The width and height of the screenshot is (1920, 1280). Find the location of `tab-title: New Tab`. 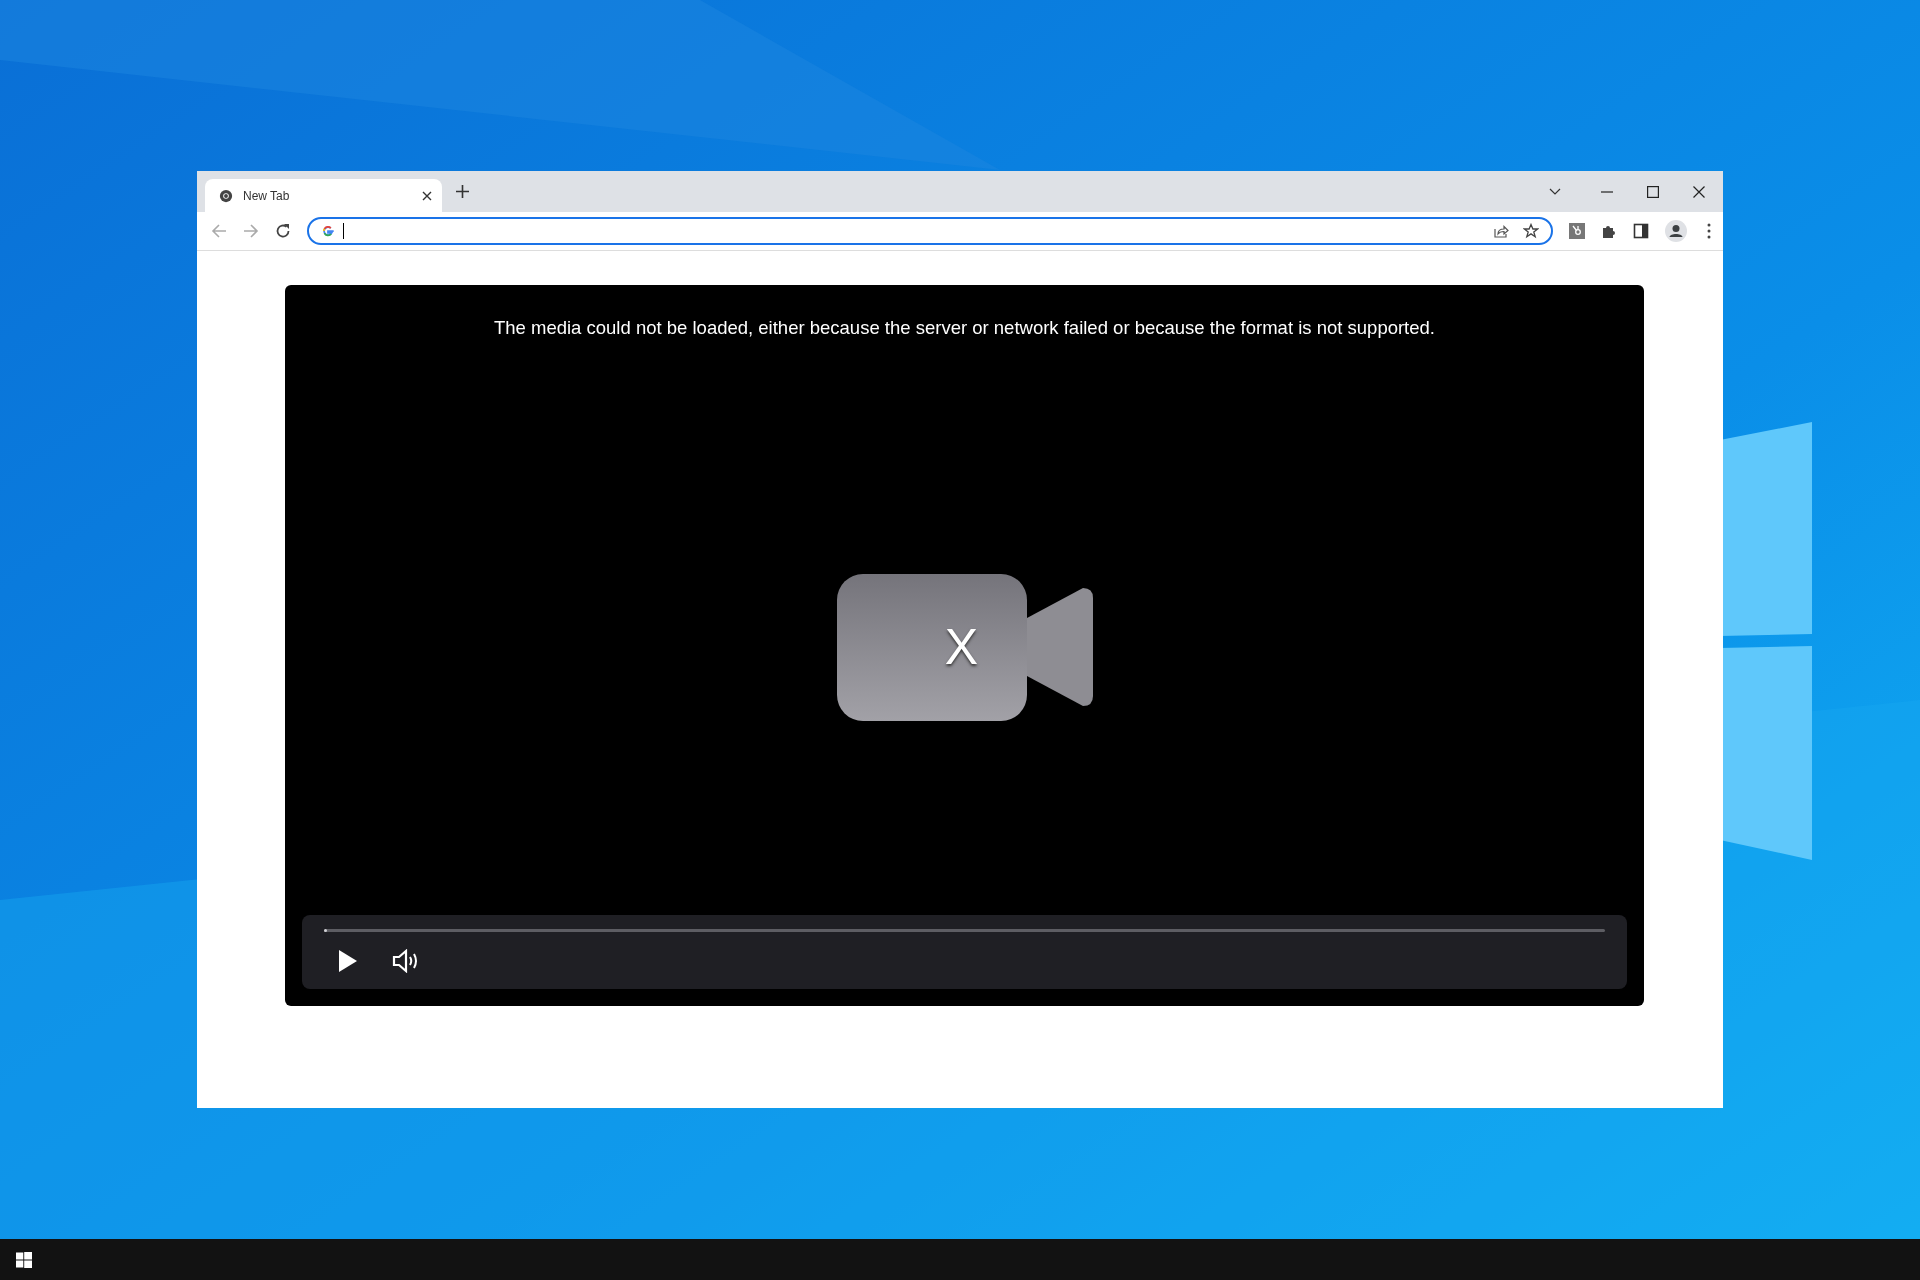

tab-title: New Tab is located at coordinates (267, 195).